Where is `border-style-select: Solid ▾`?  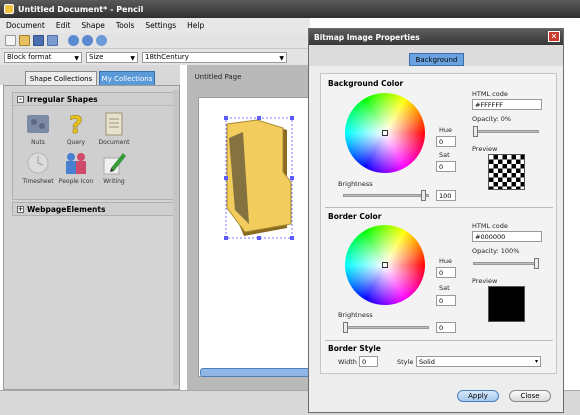 border-style-select: Solid ▾ is located at coordinates (478, 361).